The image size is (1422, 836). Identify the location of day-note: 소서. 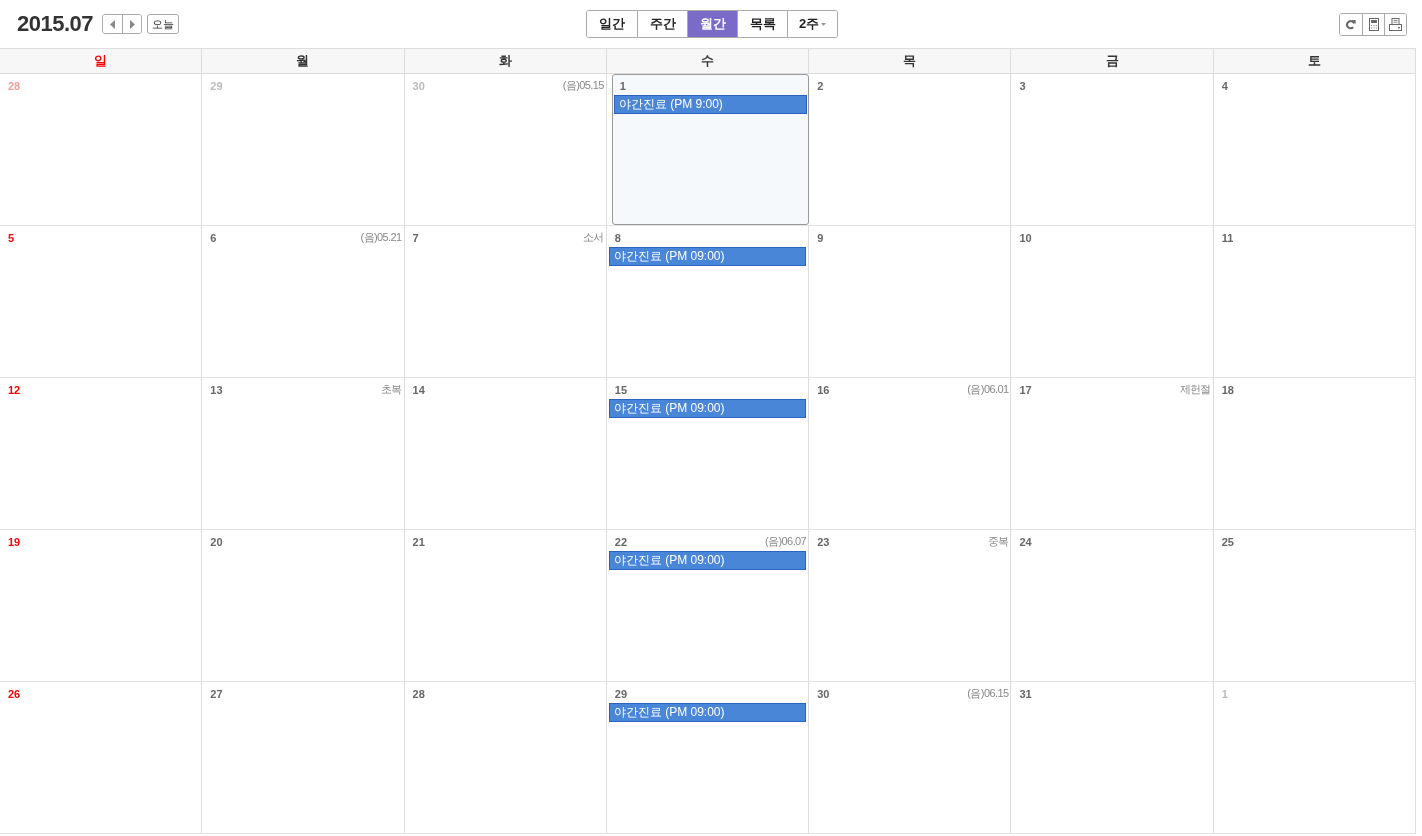
(593, 237).